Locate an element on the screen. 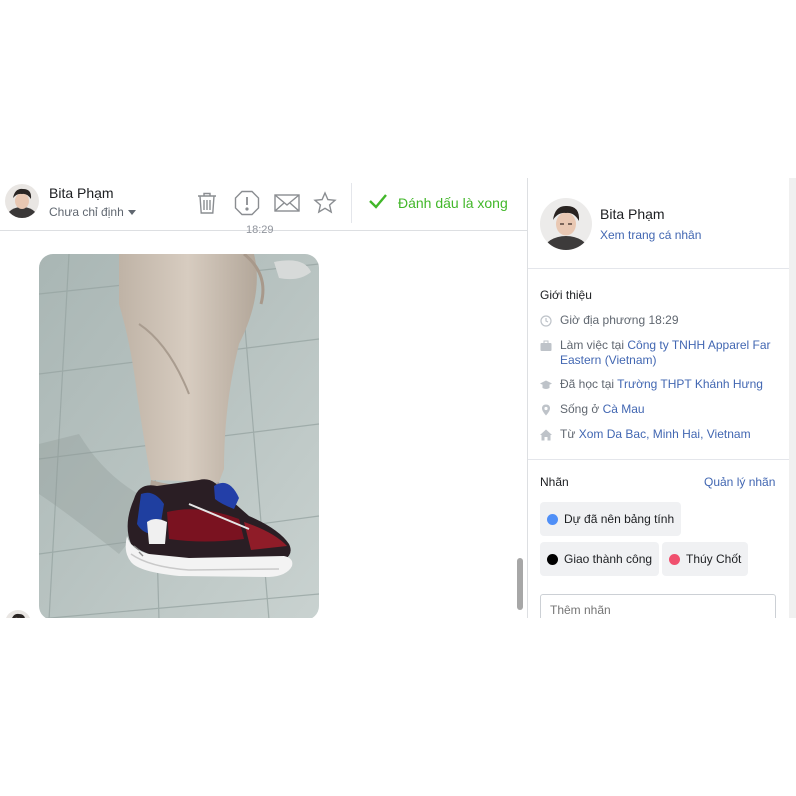  manage-labels-link: Quản lý nhãn is located at coordinates (739, 482).